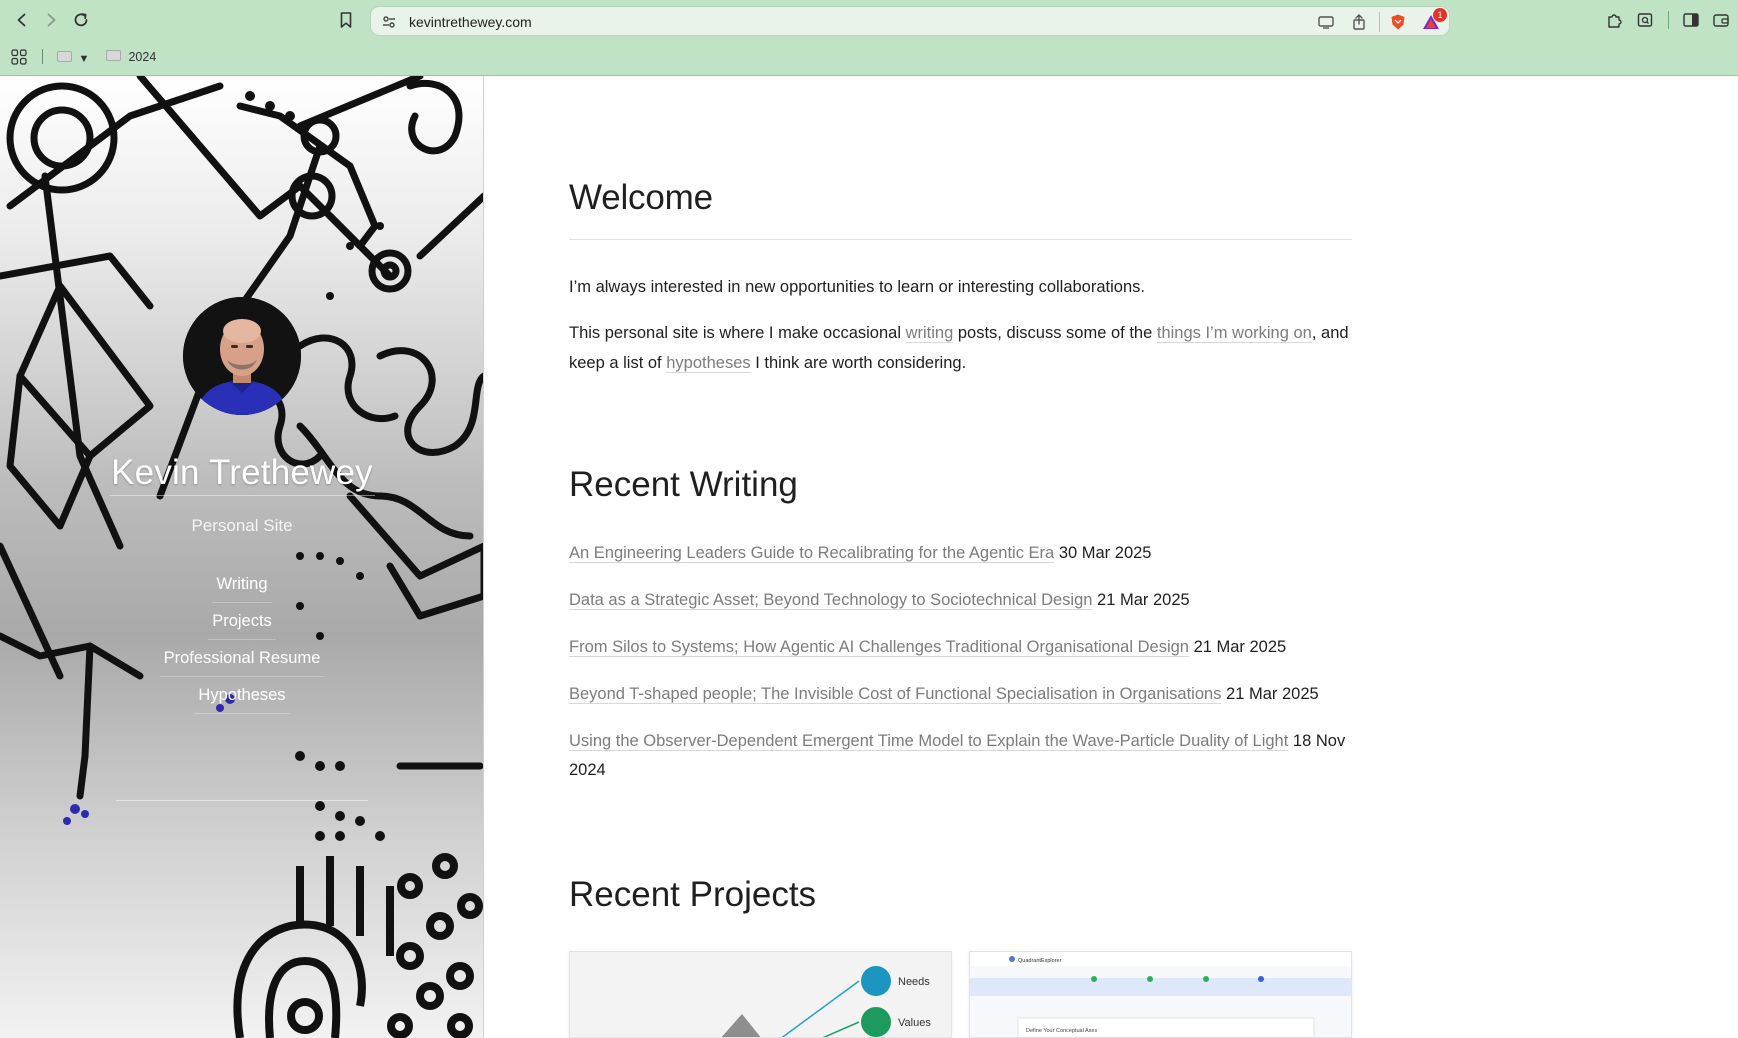 This screenshot has width=1738, height=1038. What do you see at coordinates (19, 57) in the screenshot?
I see `apps-grid-icon` at bounding box center [19, 57].